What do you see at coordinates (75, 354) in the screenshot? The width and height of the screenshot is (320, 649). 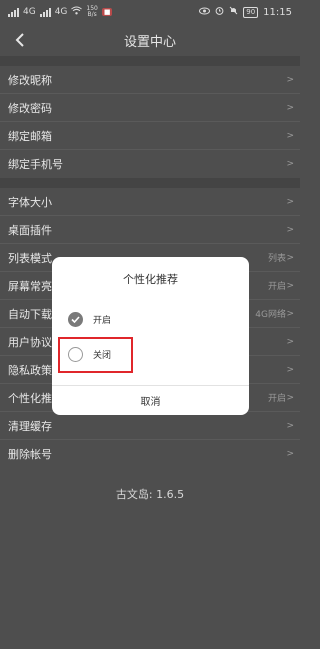 I see `radio-unchecked-icon` at bounding box center [75, 354].